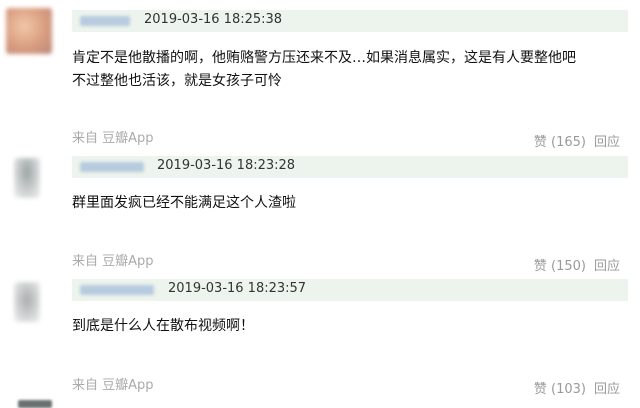 The height and width of the screenshot is (408, 640). What do you see at coordinates (226, 165) in the screenshot?
I see `comment-timestamp: 2019-03-16 18:23:28` at bounding box center [226, 165].